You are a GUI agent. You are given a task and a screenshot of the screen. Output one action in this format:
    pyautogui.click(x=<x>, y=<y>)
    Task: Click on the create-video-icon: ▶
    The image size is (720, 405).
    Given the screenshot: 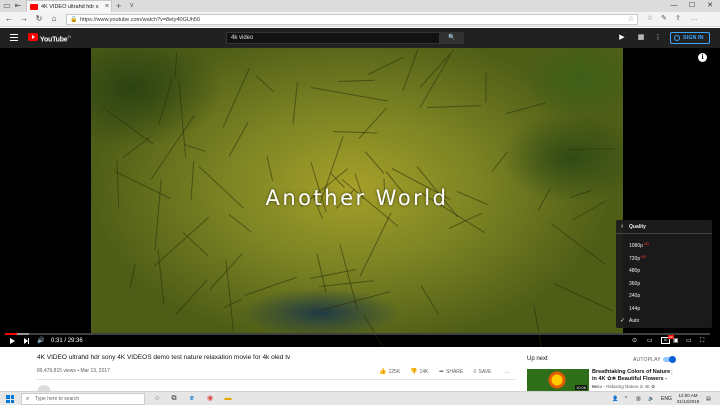 What is the action you would take?
    pyautogui.click(x=622, y=38)
    